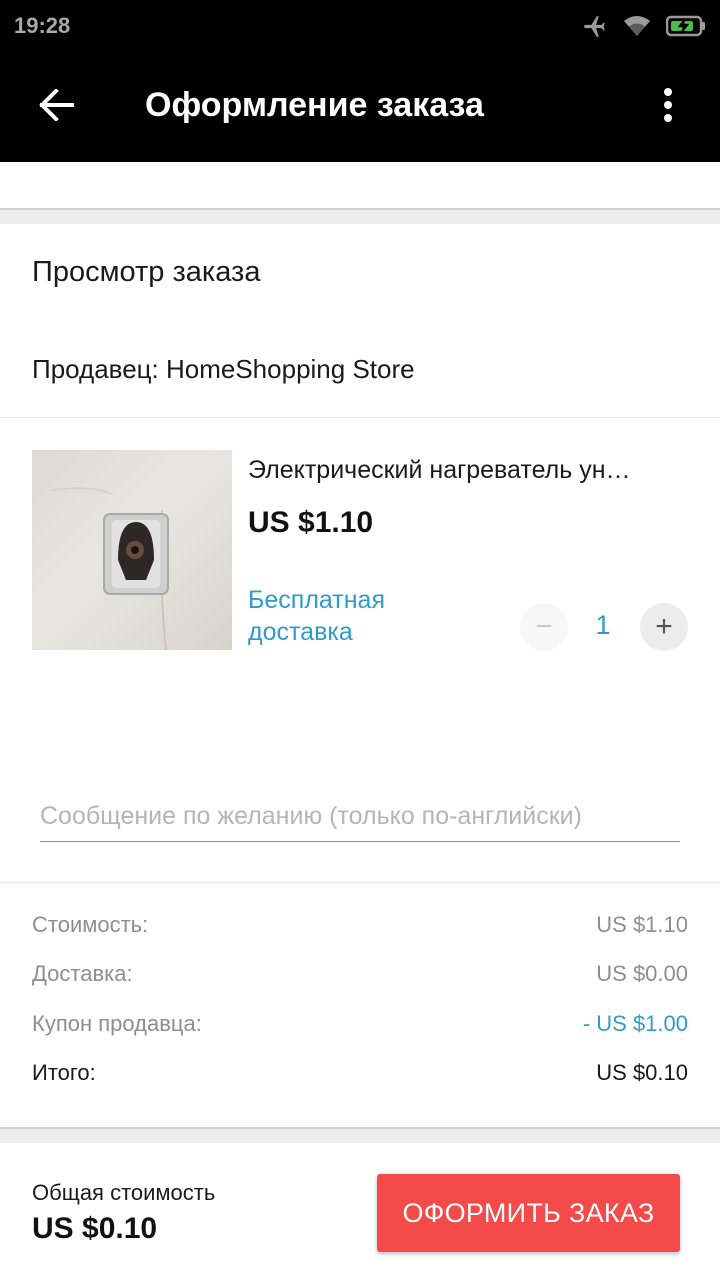  Describe the element at coordinates (90, 924) in the screenshot. I see `summary-label: Стоимость:` at that location.